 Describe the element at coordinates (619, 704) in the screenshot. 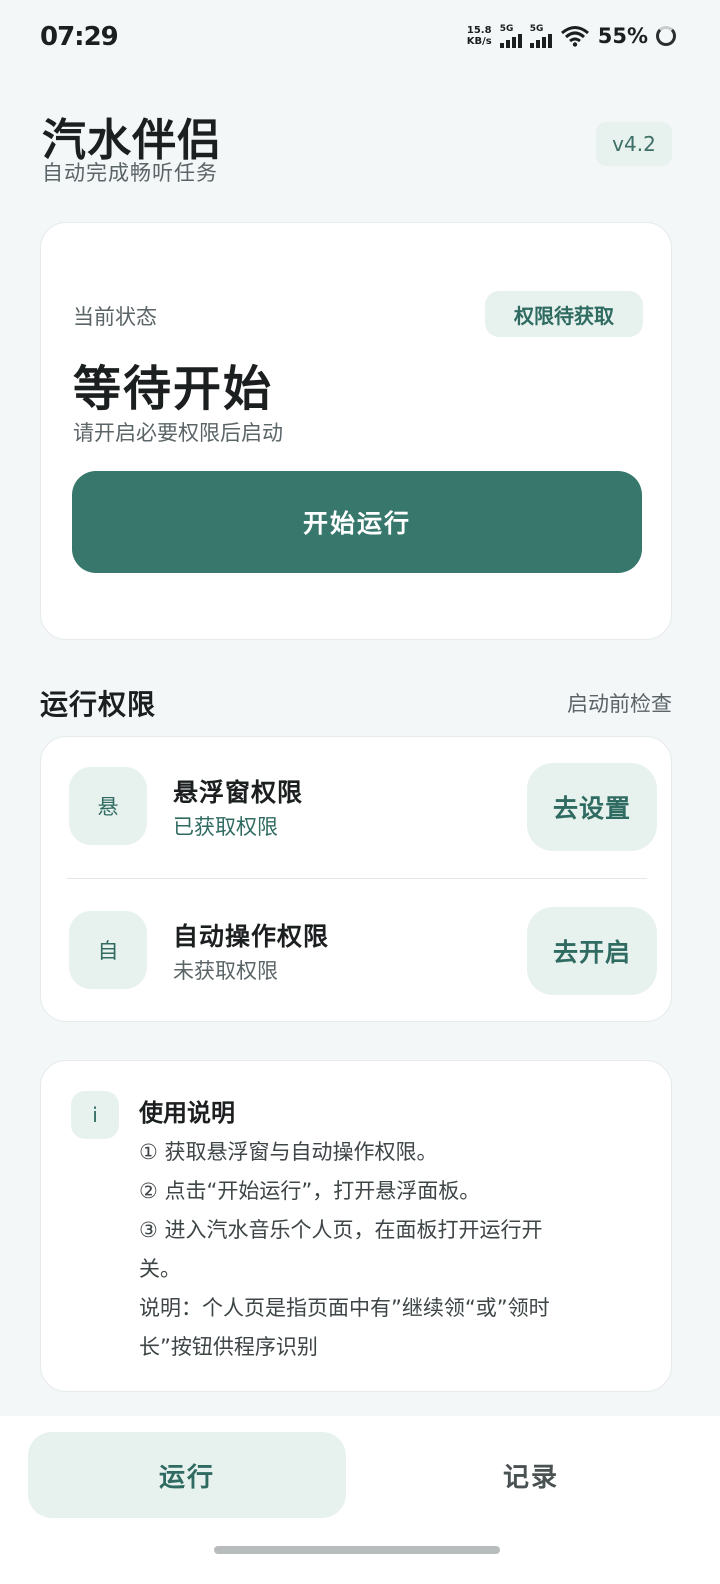

I see `pre-start-check-label: 启动前检查` at that location.